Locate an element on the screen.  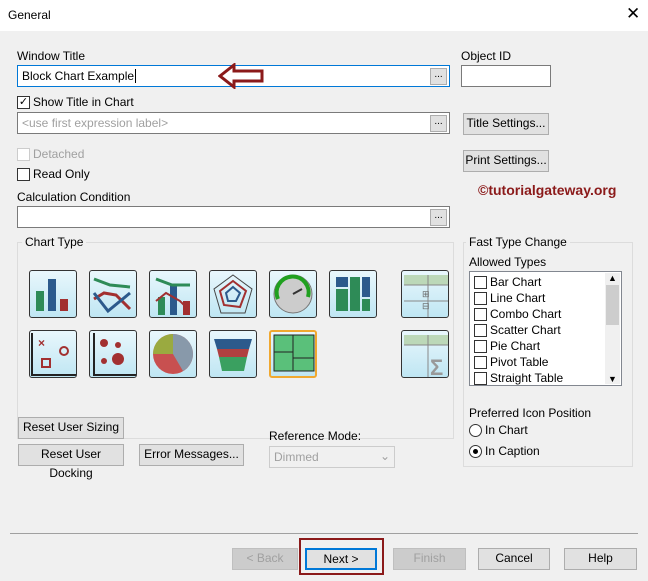
item-label: Straight Table is located at coordinates (527, 378).